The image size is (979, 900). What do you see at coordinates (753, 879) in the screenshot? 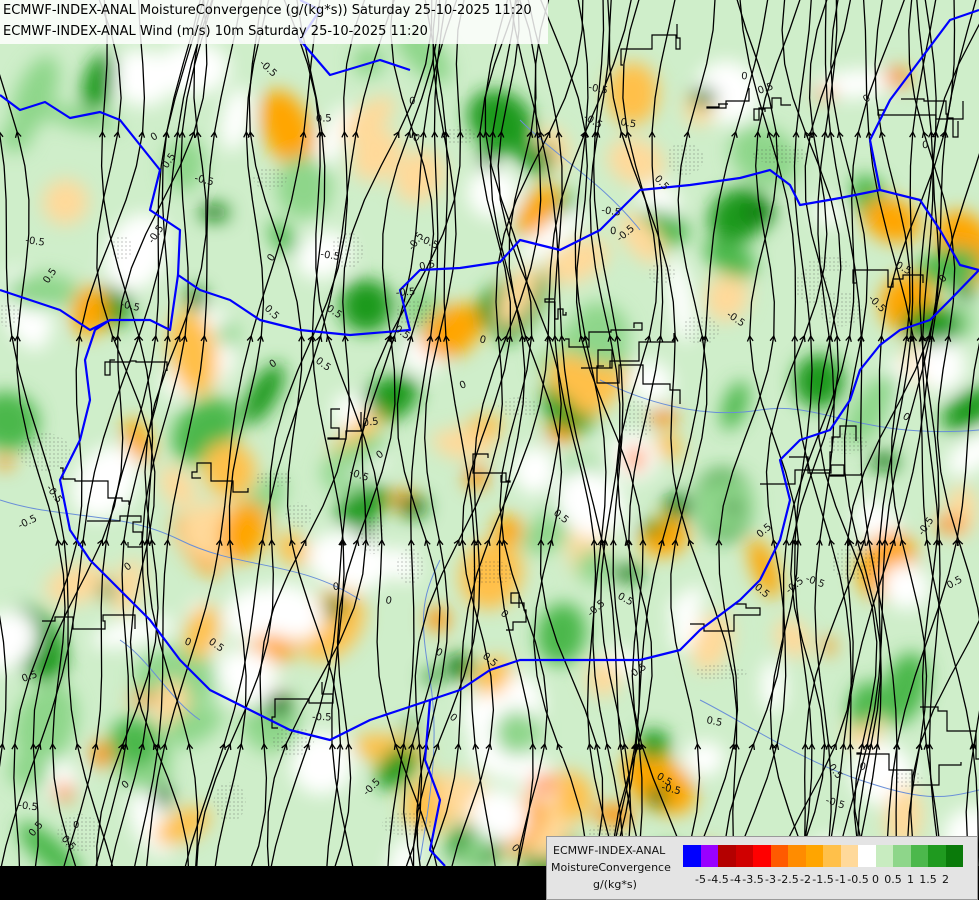
I see `legend-tick: -3.5` at bounding box center [753, 879].